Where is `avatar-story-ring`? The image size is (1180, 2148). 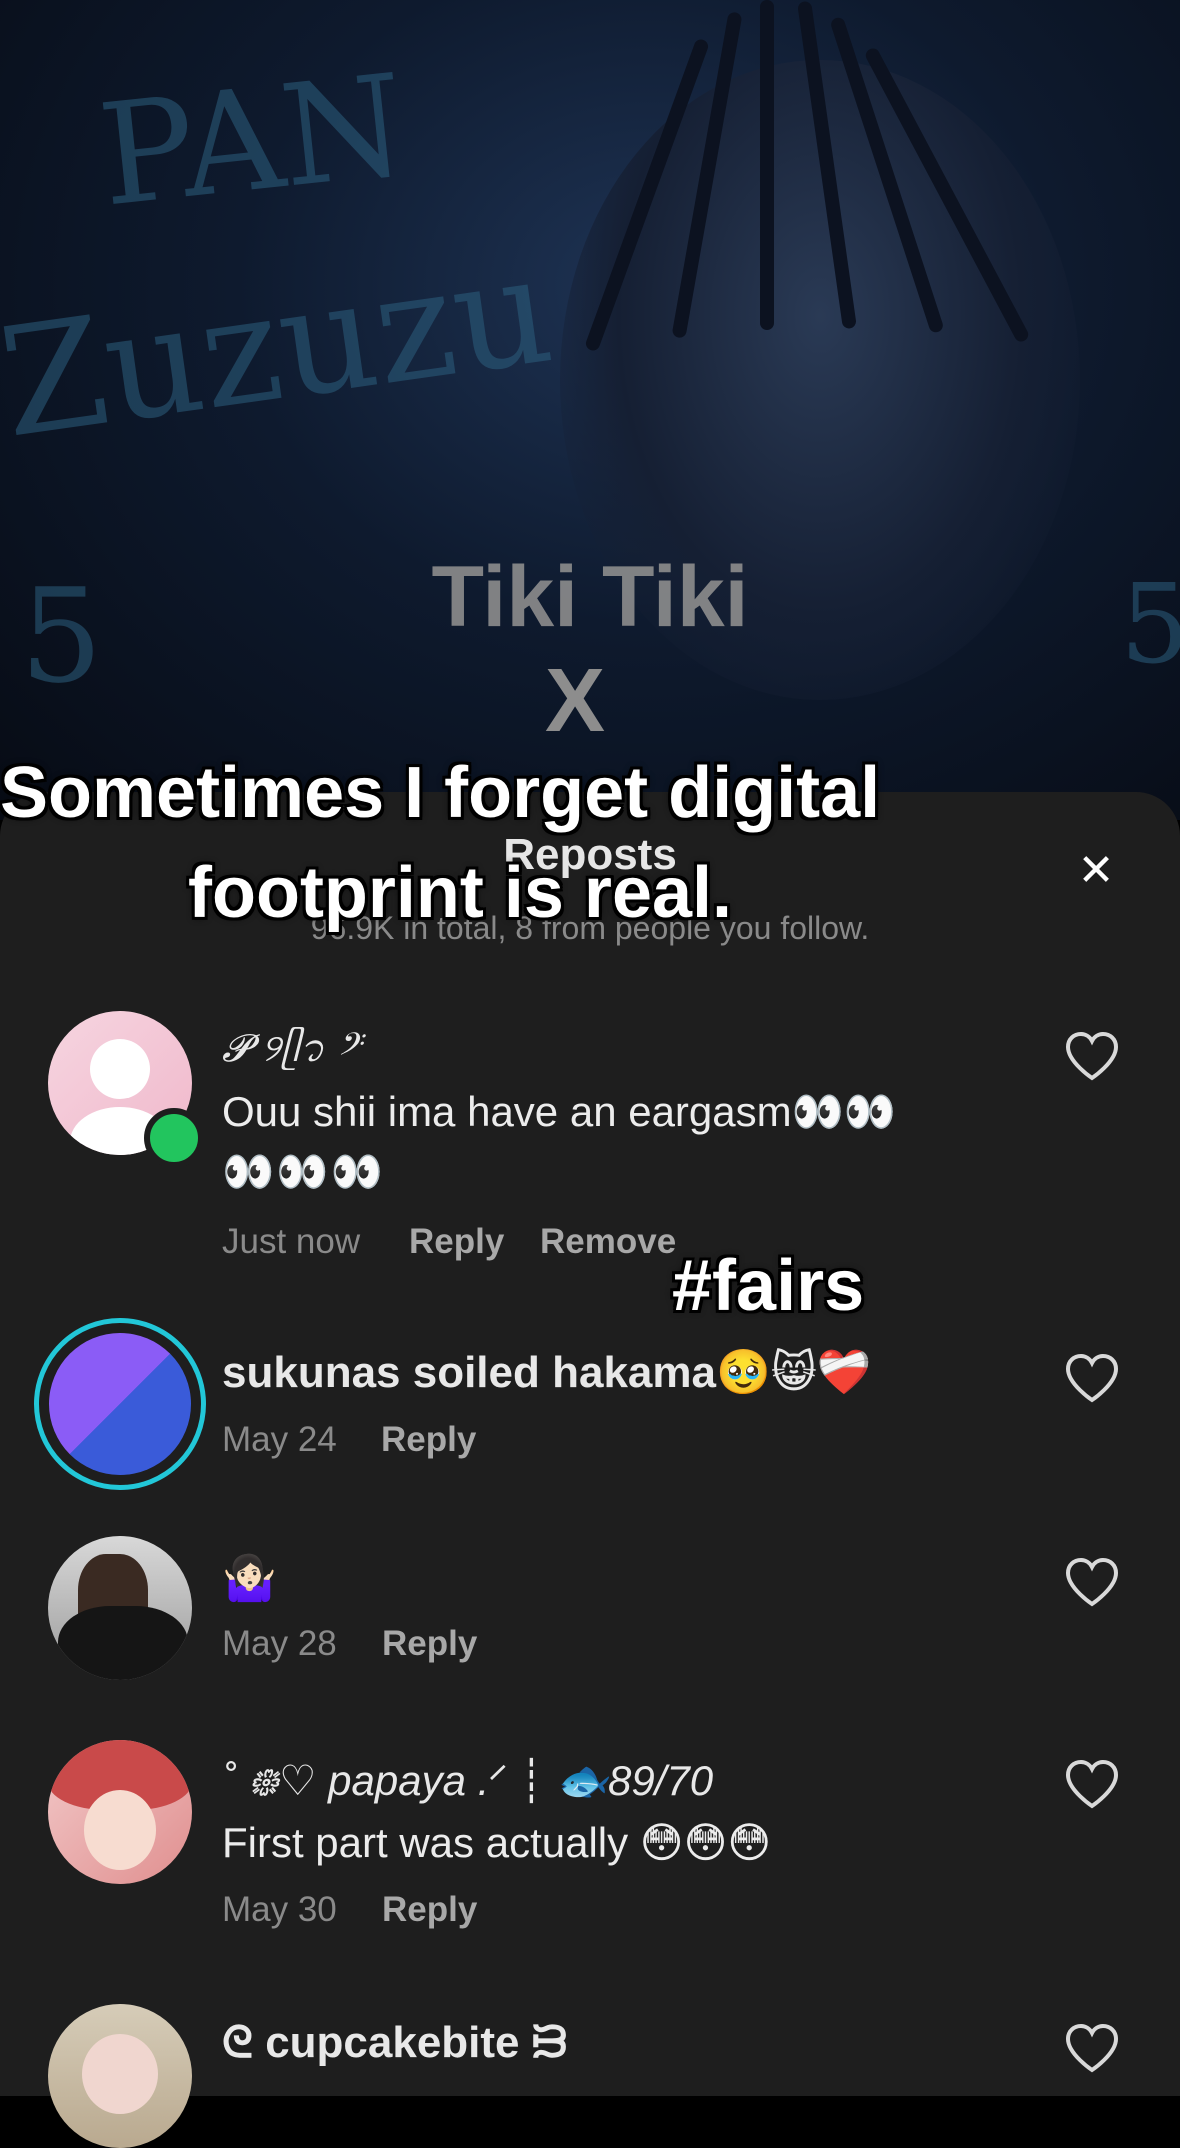 avatar-story-ring is located at coordinates (120, 1404).